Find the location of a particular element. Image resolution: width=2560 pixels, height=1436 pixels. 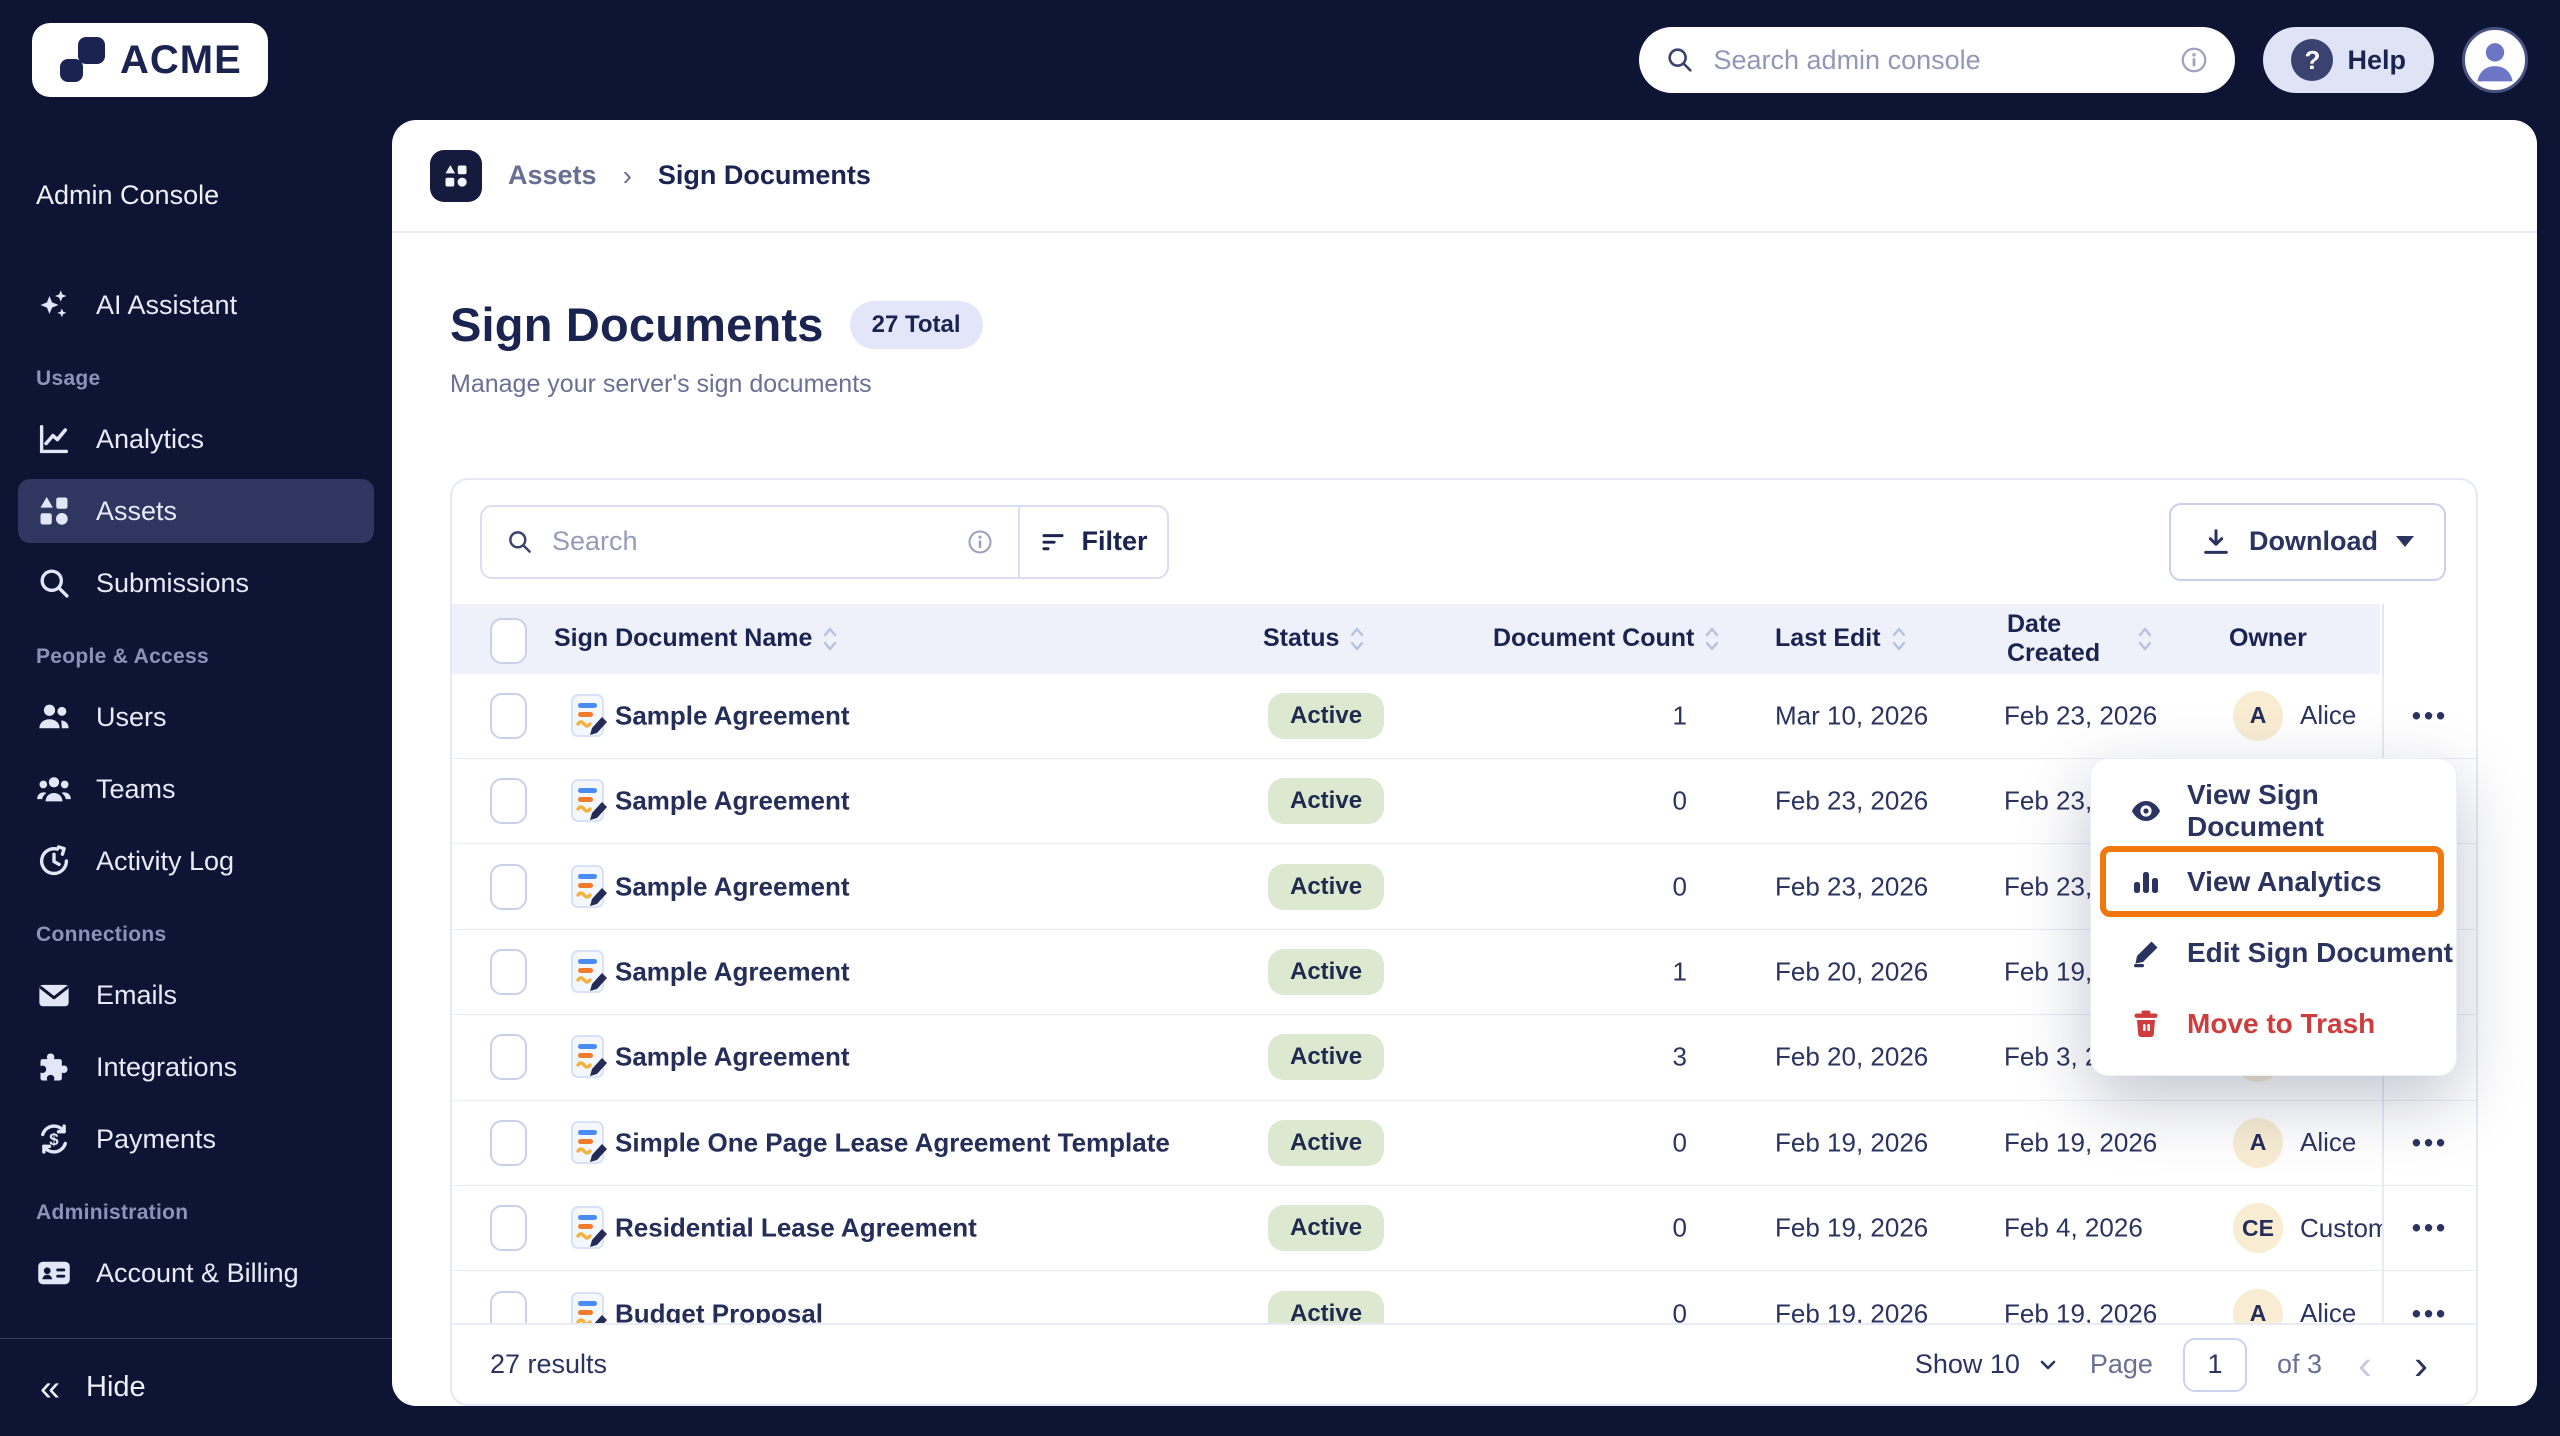

sidebar-section-label: People & Access is located at coordinates (122, 656).